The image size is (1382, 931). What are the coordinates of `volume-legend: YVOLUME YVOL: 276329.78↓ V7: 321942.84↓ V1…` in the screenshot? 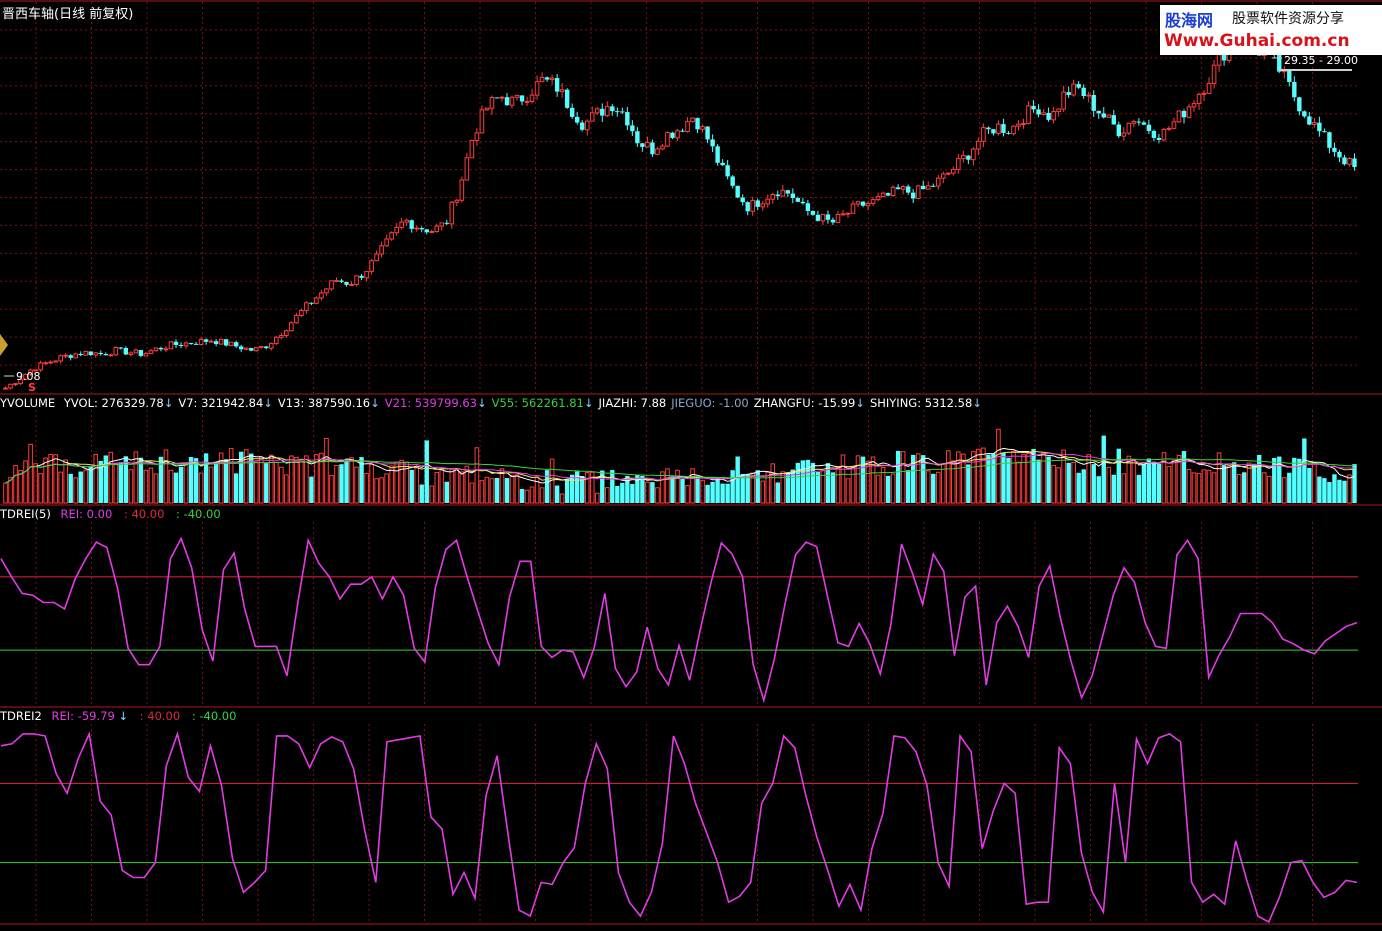 It's located at (491, 403).